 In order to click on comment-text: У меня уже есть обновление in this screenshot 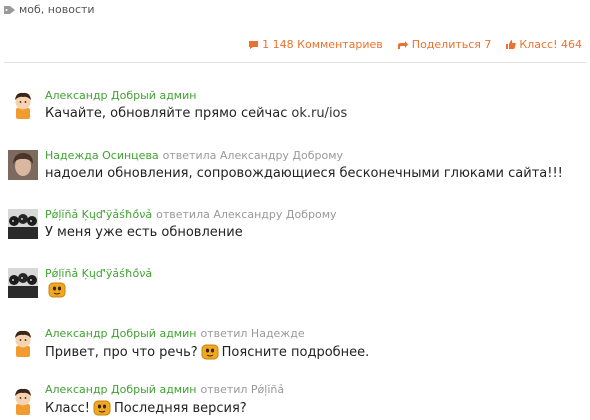, I will do `click(144, 232)`.